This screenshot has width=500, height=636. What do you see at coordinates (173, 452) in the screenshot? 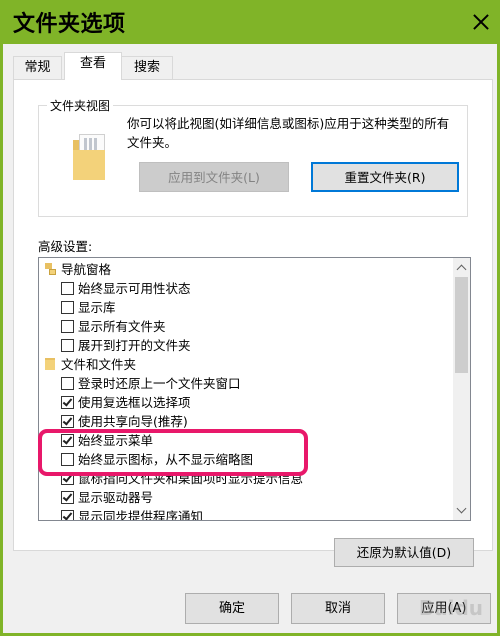
I see `annotation-highlight-ring` at bounding box center [173, 452].